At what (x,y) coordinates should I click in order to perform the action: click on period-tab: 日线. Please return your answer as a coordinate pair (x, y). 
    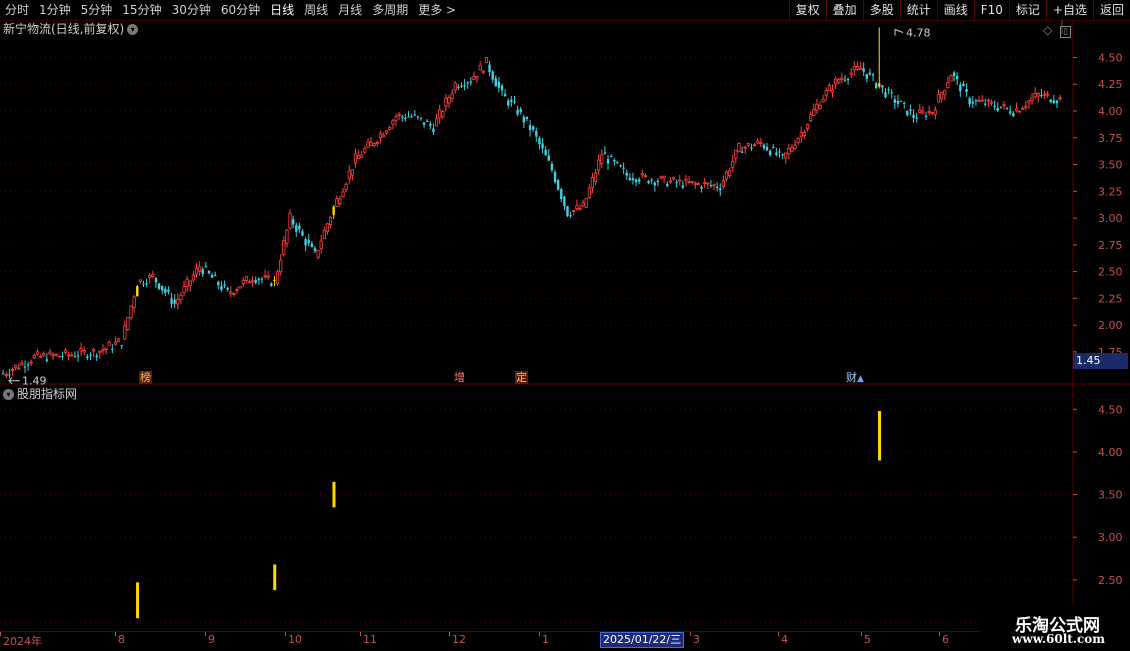
    Looking at the image, I should click on (282, 10).